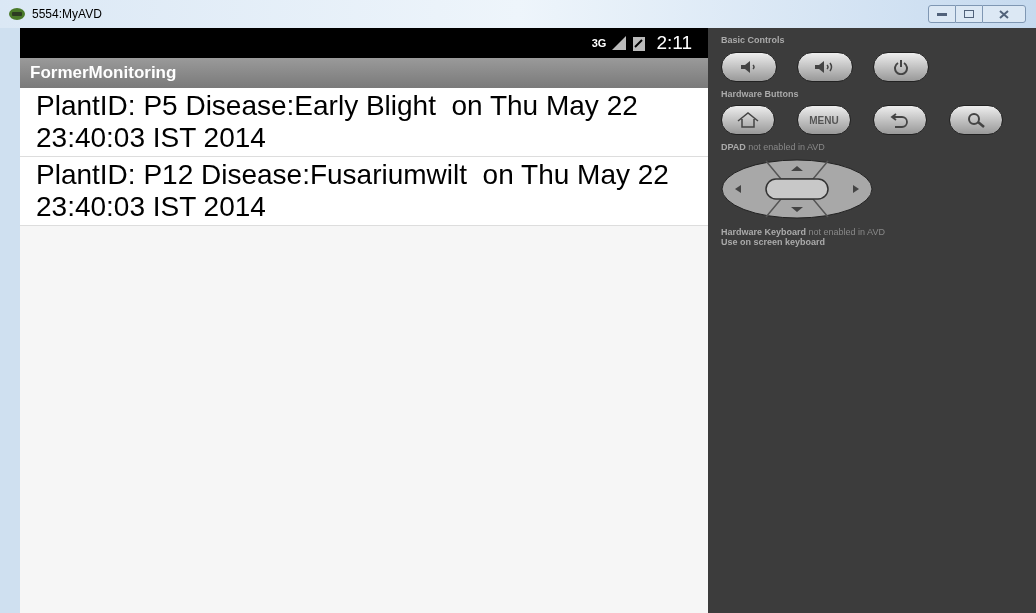  I want to click on volume-down-button, so click(749, 66).